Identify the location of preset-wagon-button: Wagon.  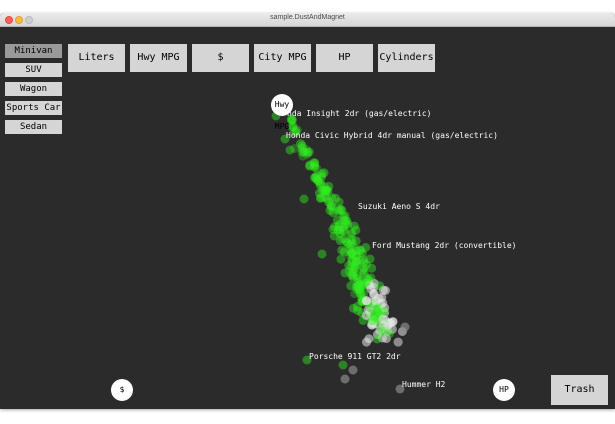
(33, 89).